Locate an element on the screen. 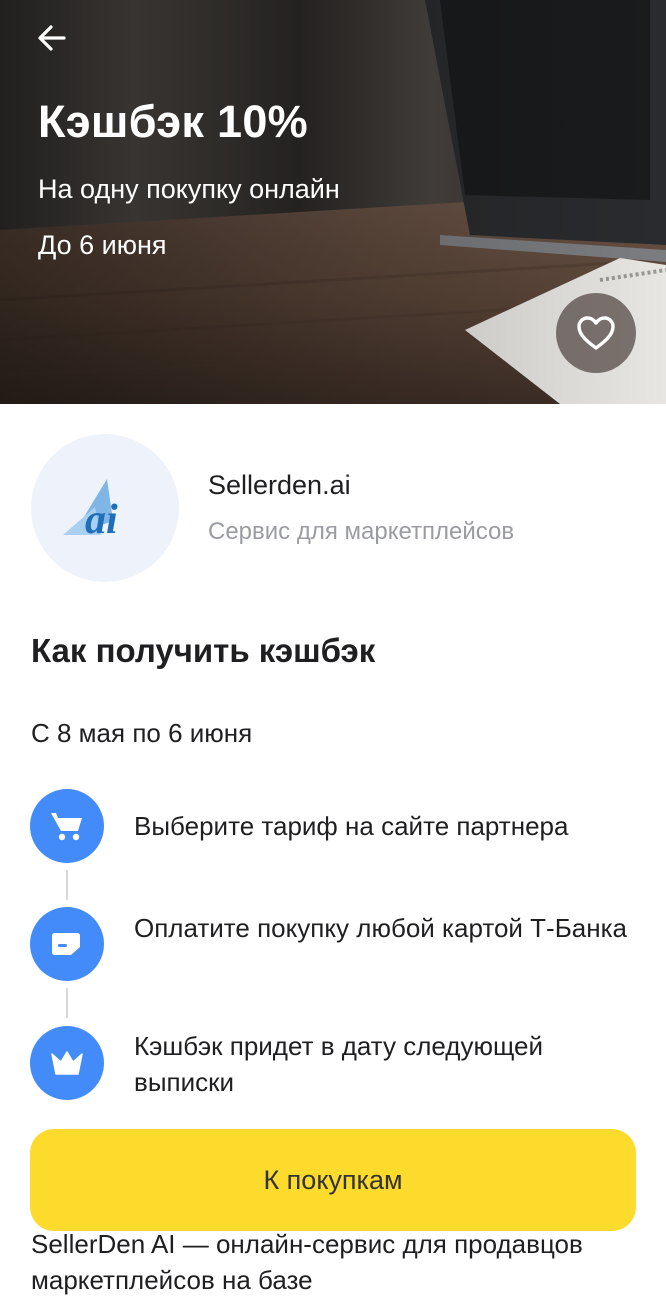  partner-description: Сервис для маркетплейсов is located at coordinates (361, 531).